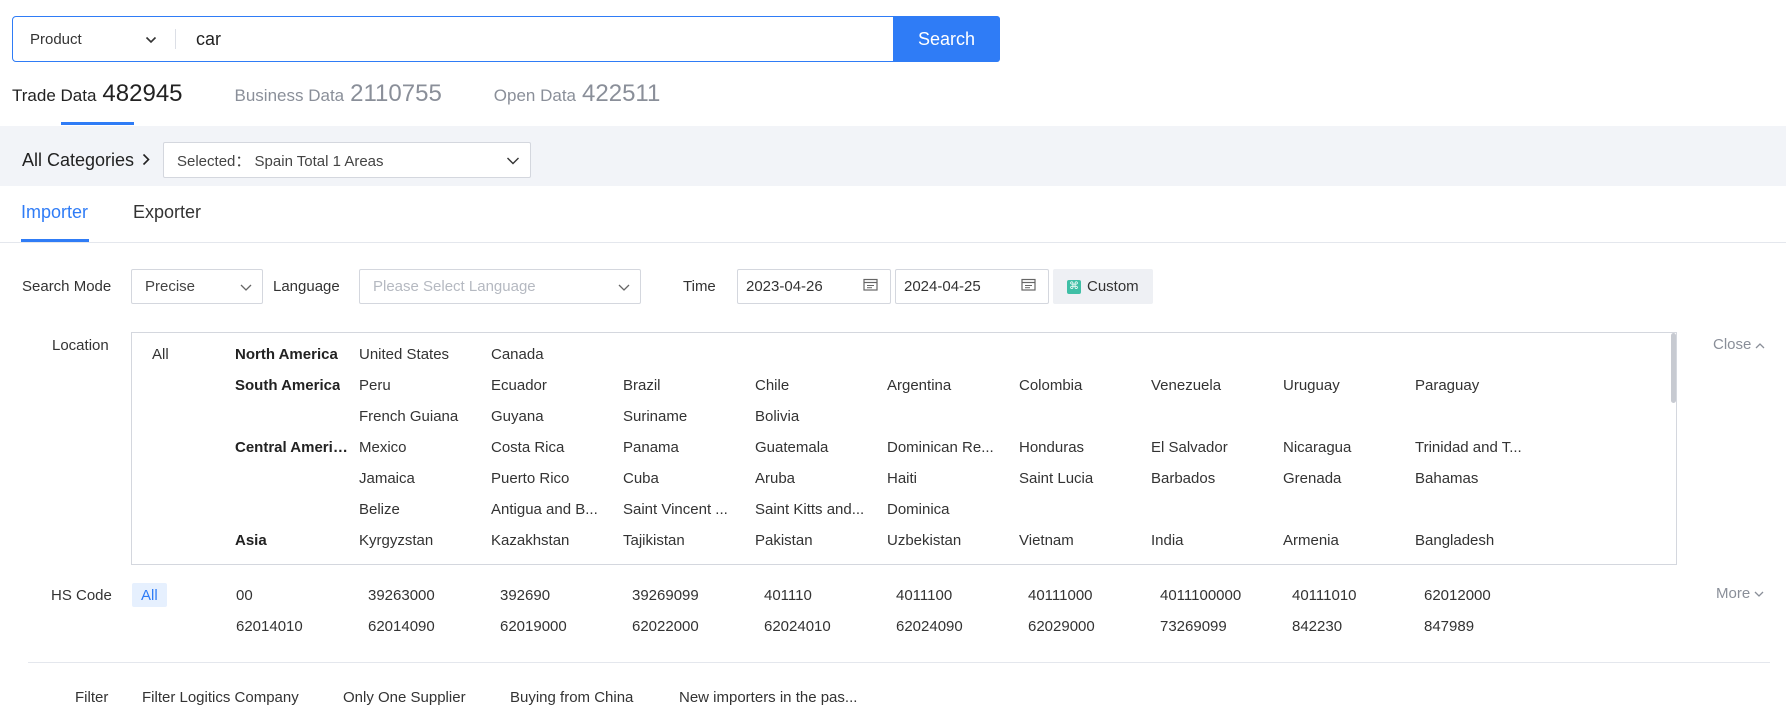 The height and width of the screenshot is (716, 1786). I want to click on search-type-label: Product, so click(56, 39).